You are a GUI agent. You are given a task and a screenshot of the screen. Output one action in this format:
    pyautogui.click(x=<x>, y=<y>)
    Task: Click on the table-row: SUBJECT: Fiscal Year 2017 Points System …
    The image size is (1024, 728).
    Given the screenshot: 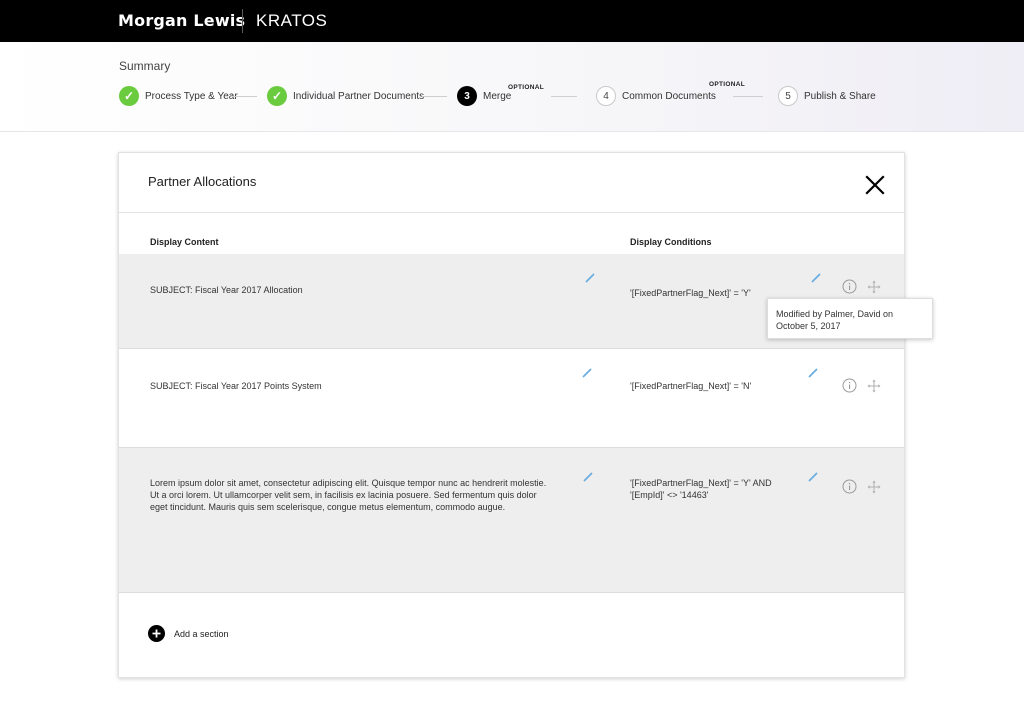 What is the action you would take?
    pyautogui.click(x=511, y=398)
    